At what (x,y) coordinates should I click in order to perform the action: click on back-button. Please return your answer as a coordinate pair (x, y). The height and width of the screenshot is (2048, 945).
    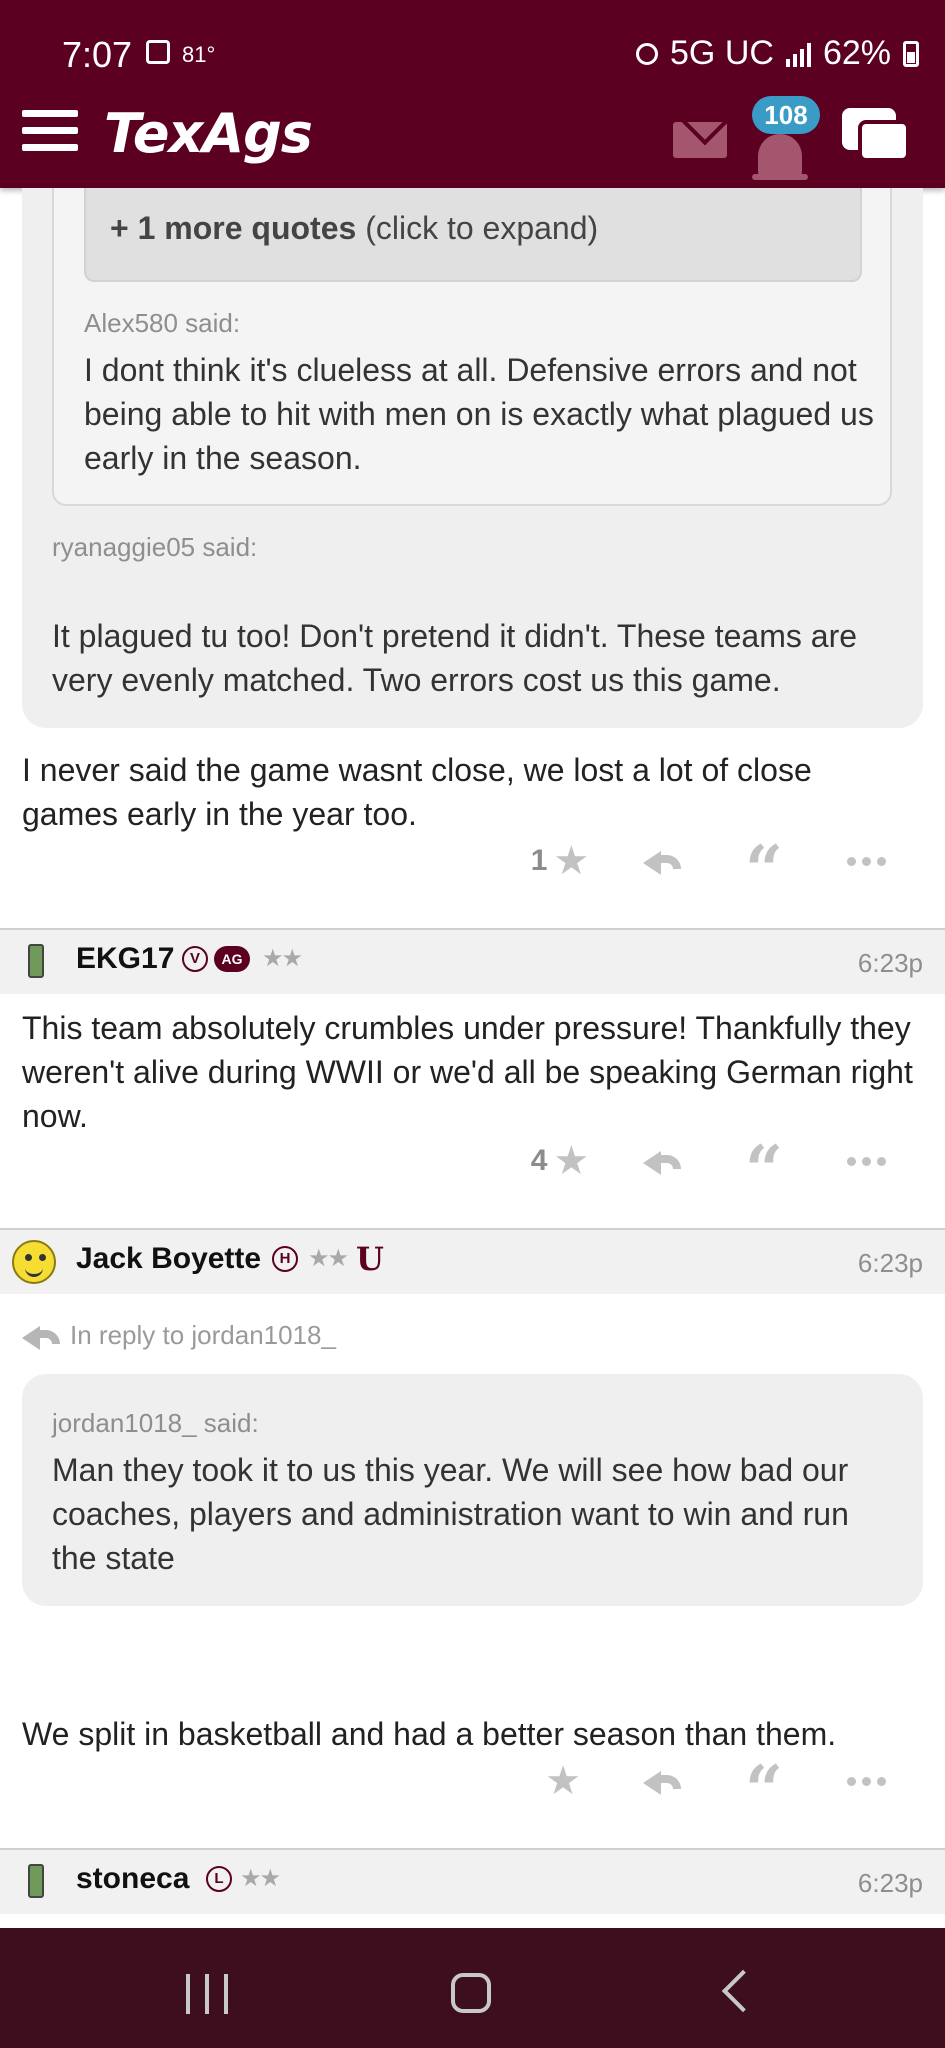
    Looking at the image, I should click on (743, 1991).